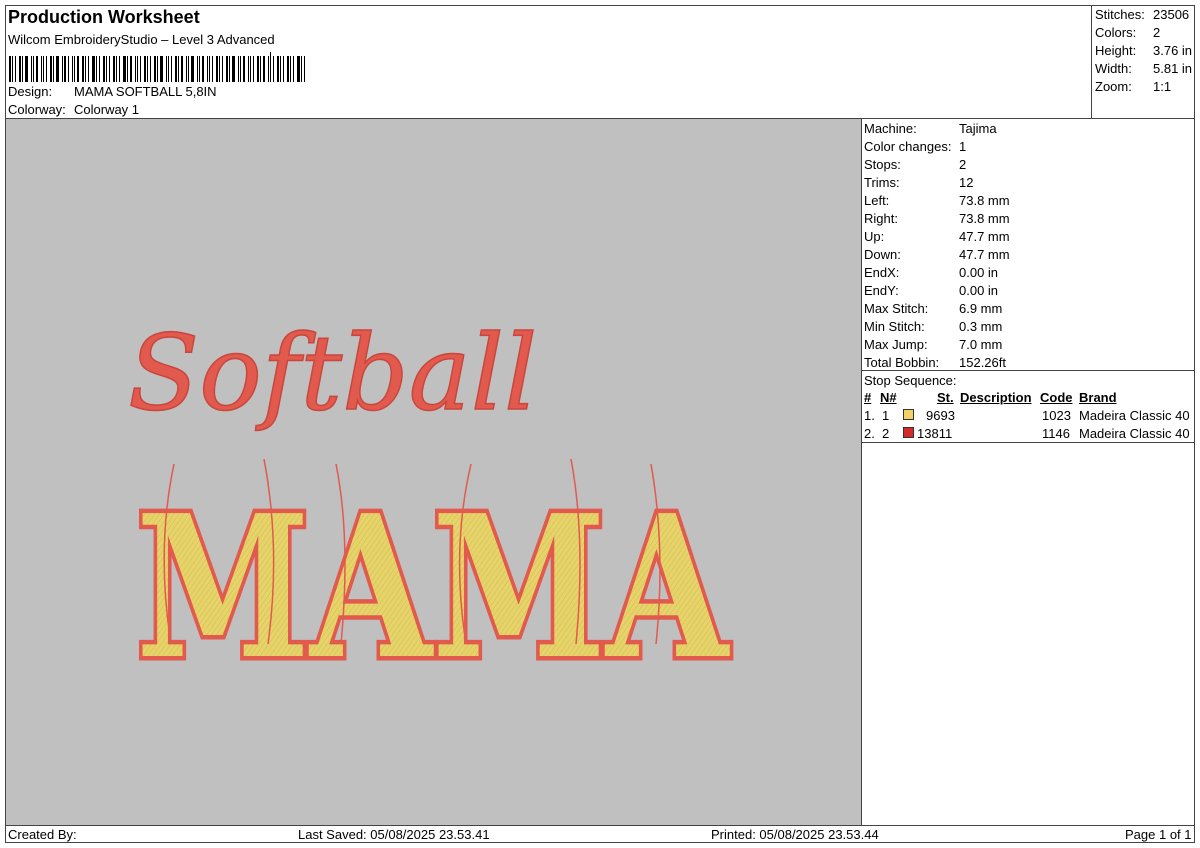  I want to click on width-label: Width:, so click(1113, 68).